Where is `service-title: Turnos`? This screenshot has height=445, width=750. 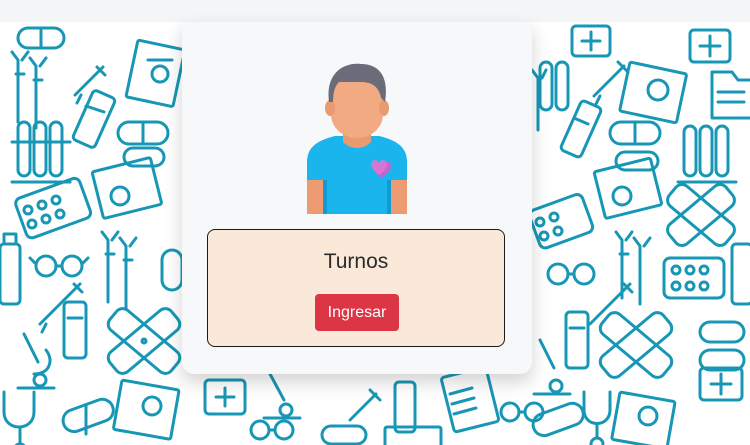
service-title: Turnos is located at coordinates (356, 261).